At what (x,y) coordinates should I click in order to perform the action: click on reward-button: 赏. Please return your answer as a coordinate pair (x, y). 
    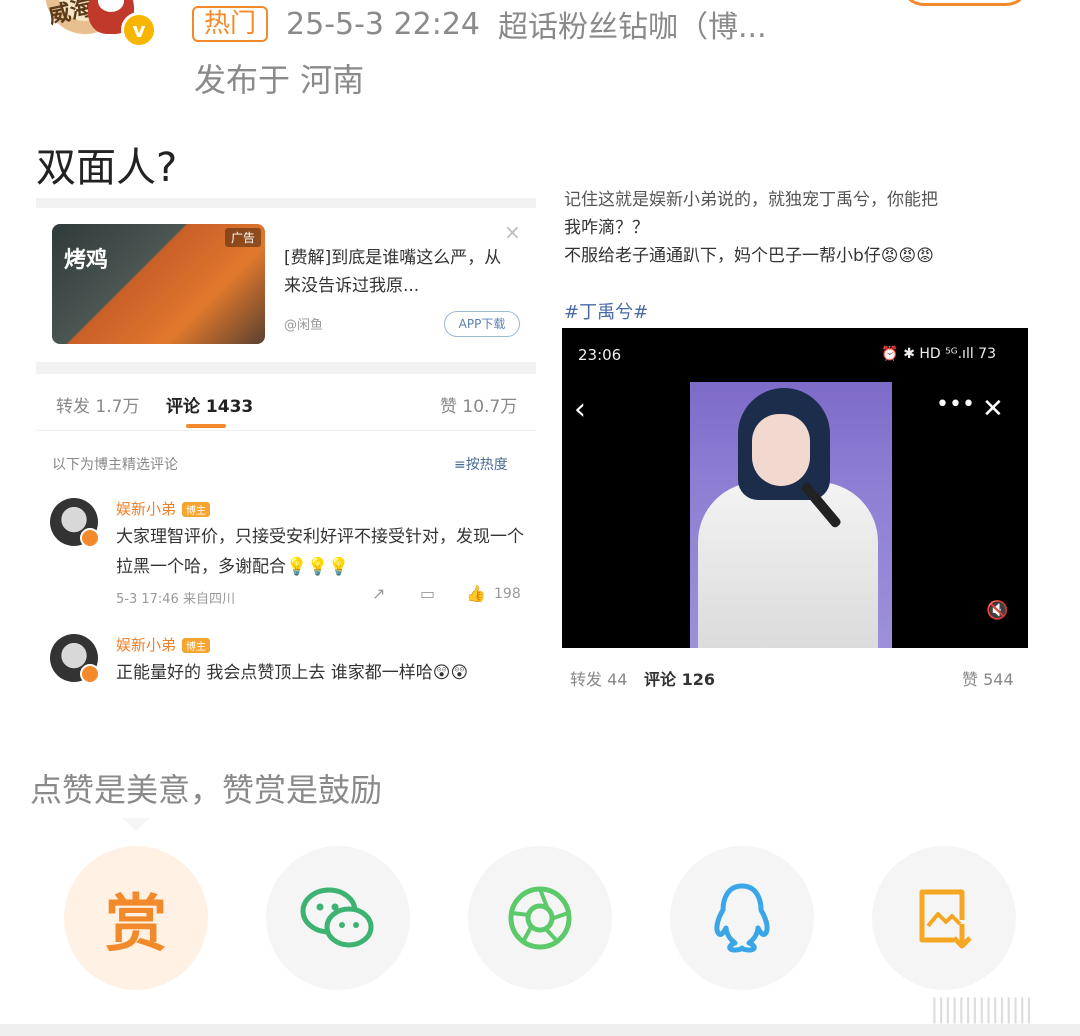
    Looking at the image, I should click on (136, 918).